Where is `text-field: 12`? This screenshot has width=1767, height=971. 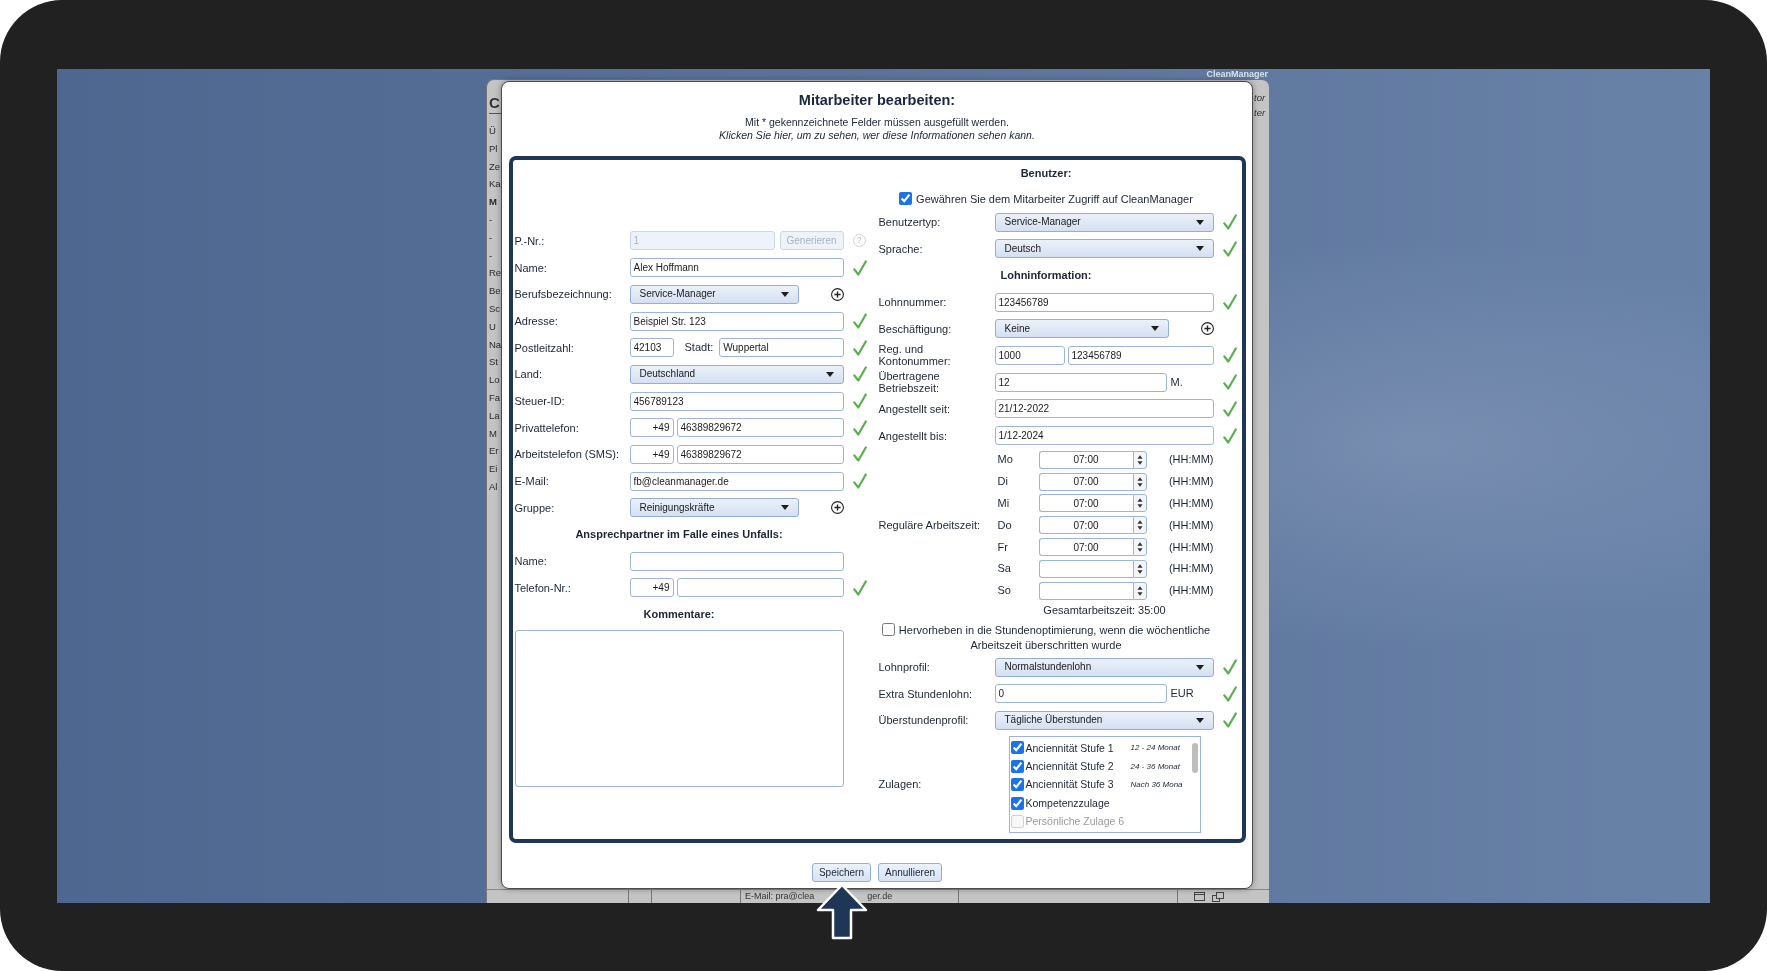
text-field: 12 is located at coordinates (1080, 382).